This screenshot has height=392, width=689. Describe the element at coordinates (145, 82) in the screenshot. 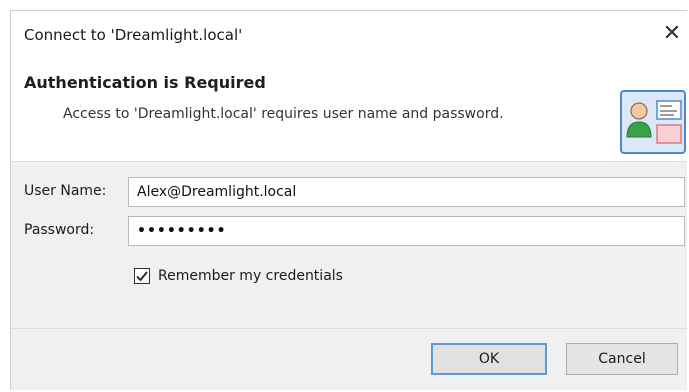

I see `header-title: Authentication is Required` at that location.